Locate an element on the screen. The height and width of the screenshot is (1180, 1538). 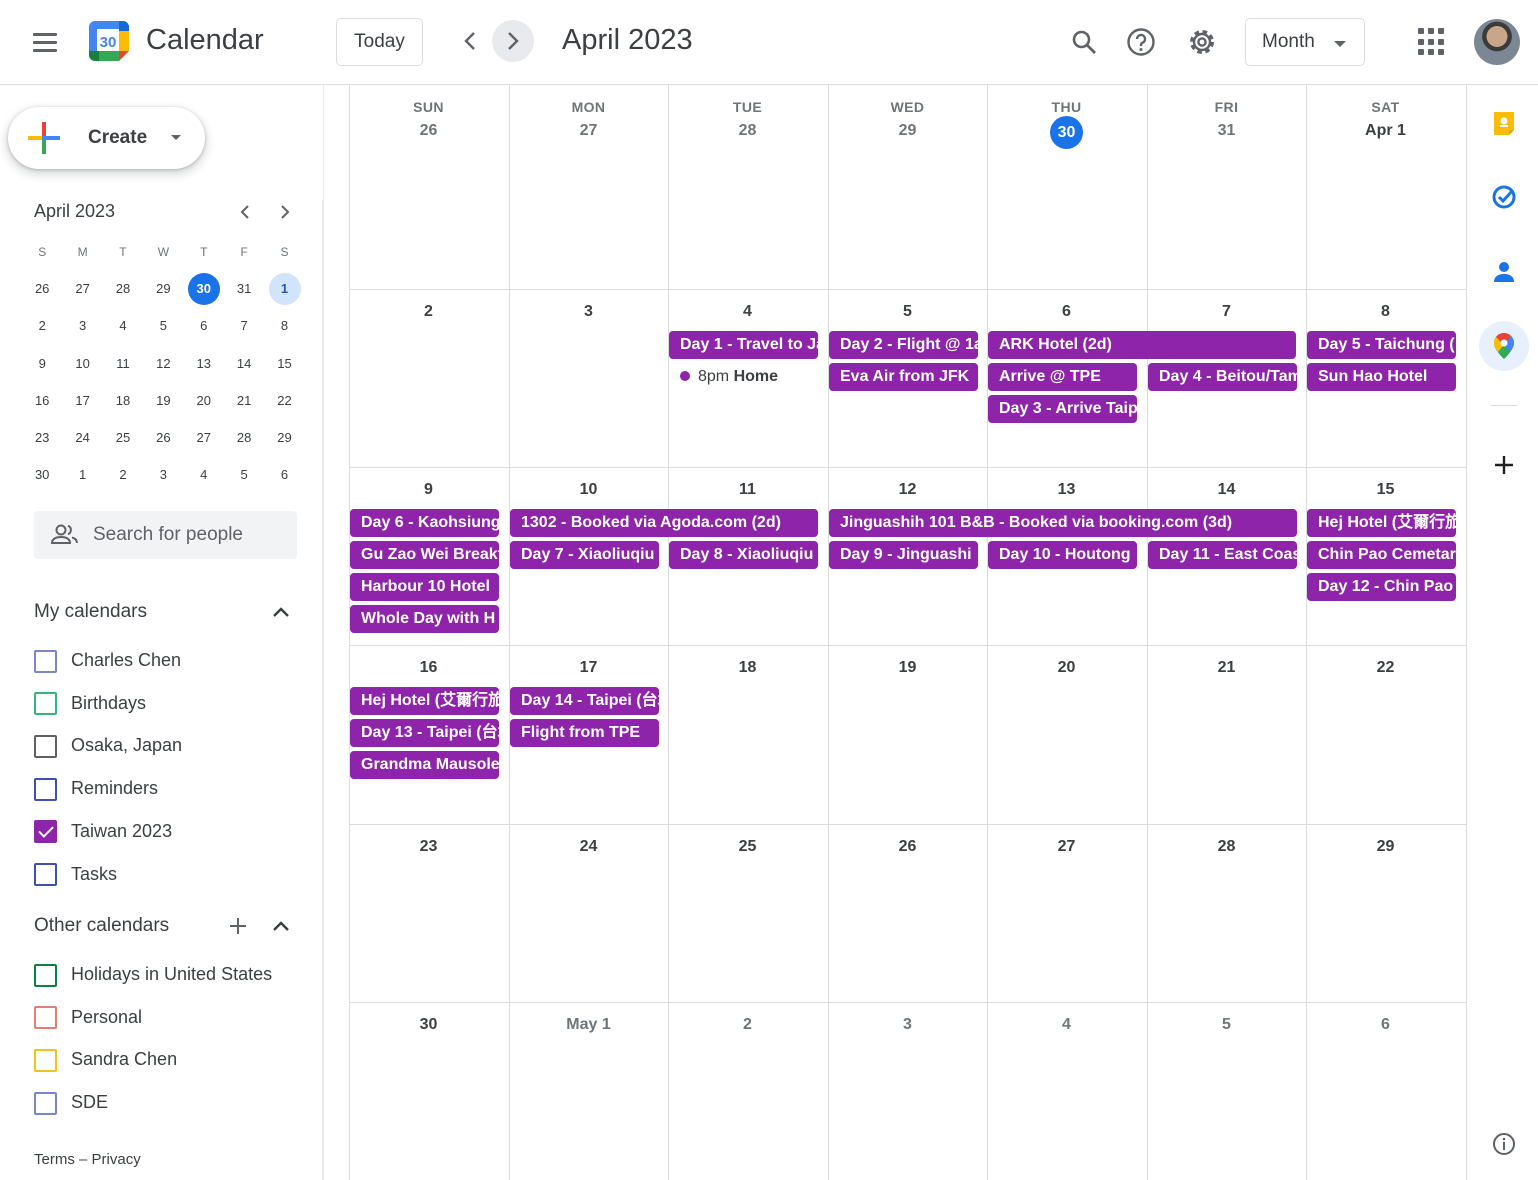
day-number: 28 is located at coordinates (747, 131).